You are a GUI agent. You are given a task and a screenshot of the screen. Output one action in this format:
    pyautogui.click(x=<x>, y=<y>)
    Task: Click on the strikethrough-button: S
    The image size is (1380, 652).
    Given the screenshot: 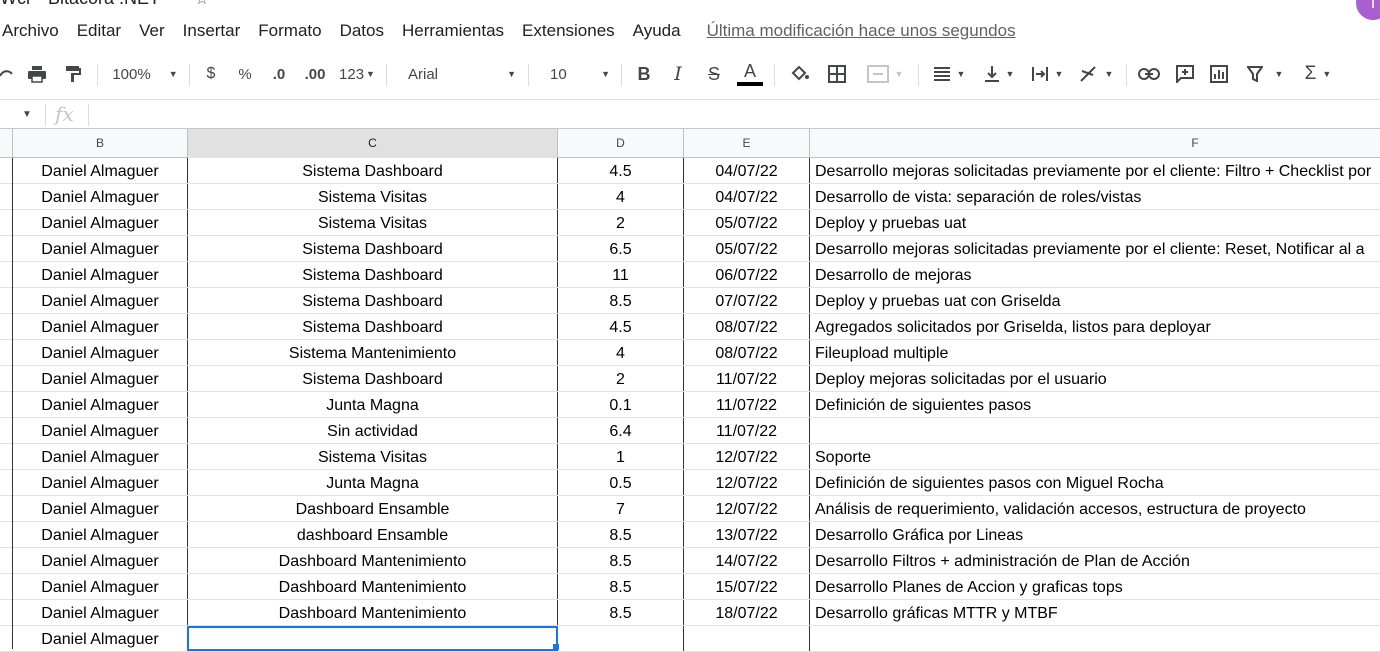 What is the action you would take?
    pyautogui.click(x=714, y=74)
    